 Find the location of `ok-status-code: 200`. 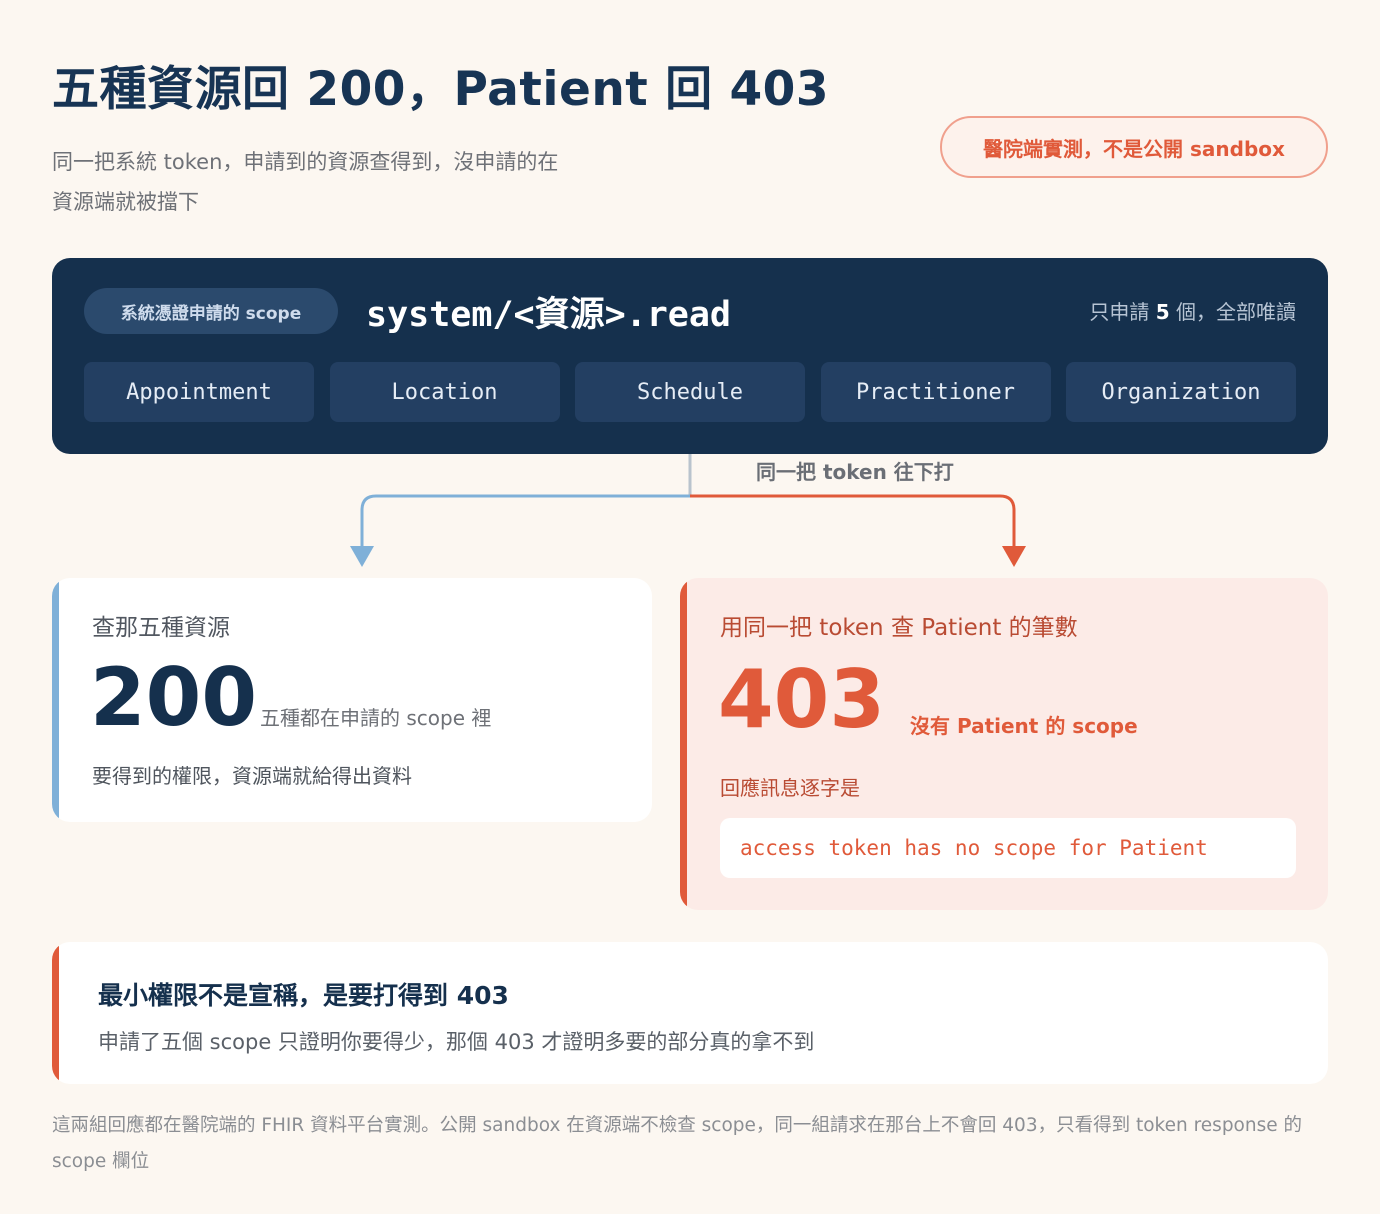

ok-status-code: 200 is located at coordinates (173, 697).